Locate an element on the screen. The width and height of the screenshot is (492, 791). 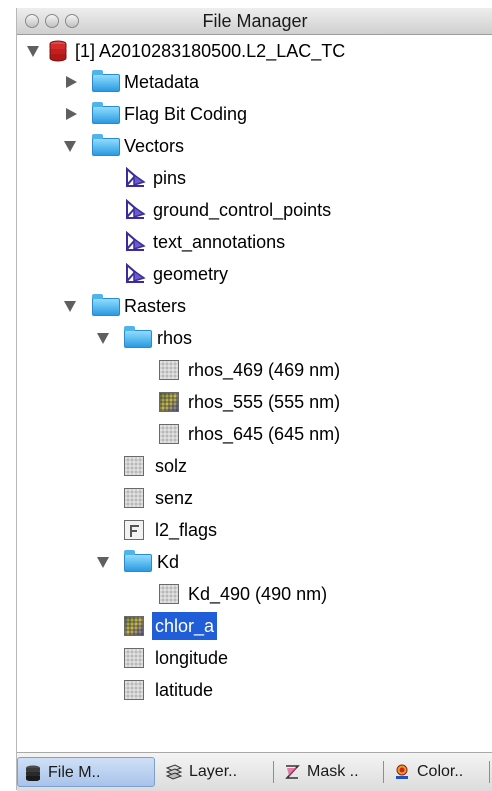
tree-node-label: Rasters is located at coordinates (155, 306).